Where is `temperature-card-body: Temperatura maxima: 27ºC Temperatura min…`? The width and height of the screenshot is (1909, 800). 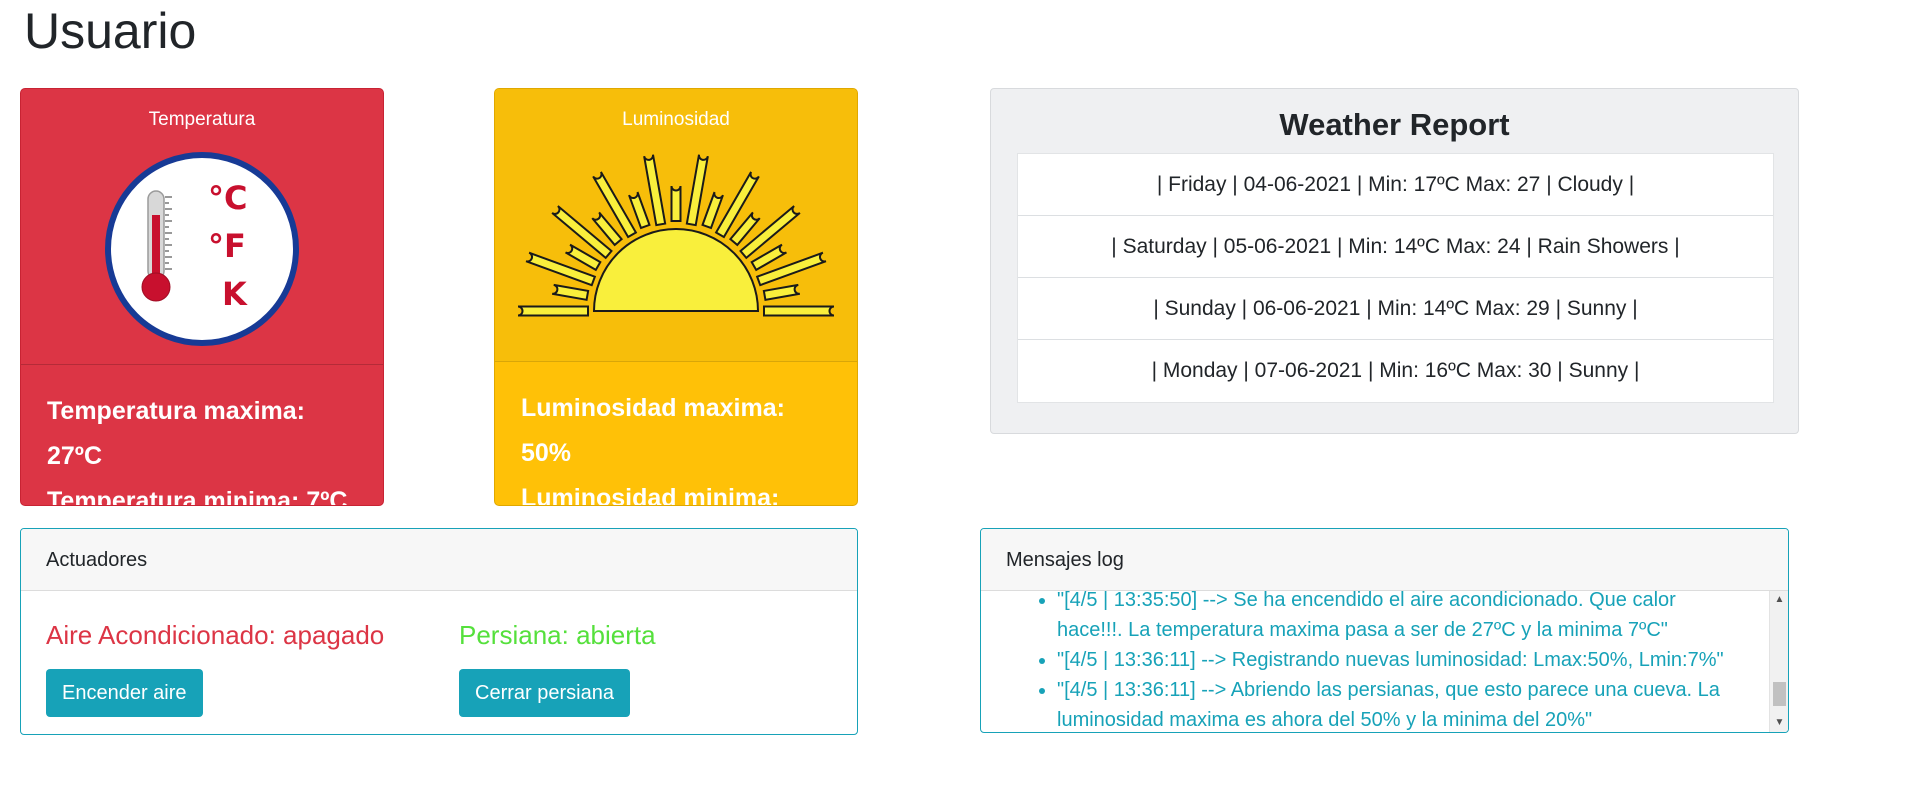 temperature-card-body: Temperatura maxima: 27ºC Temperatura min… is located at coordinates (202, 435).